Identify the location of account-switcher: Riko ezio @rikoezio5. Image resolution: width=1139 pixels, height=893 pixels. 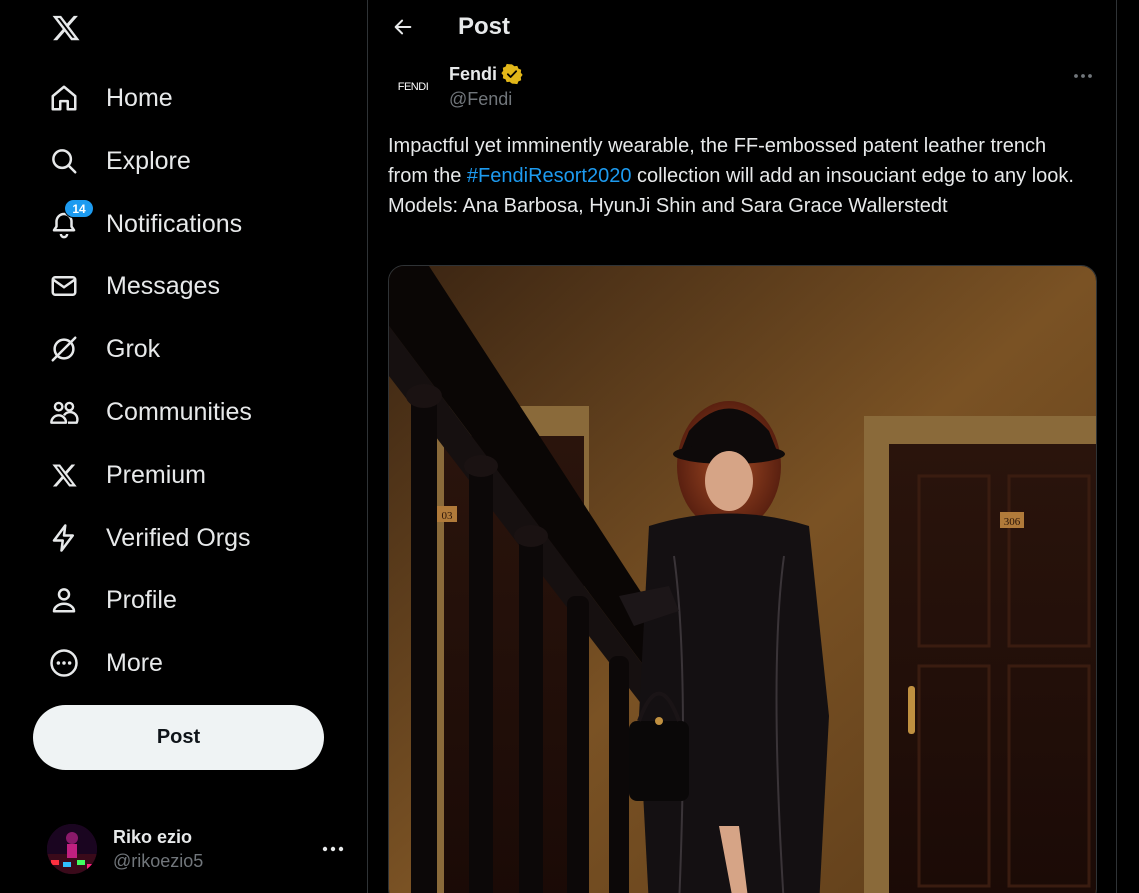
(196, 849).